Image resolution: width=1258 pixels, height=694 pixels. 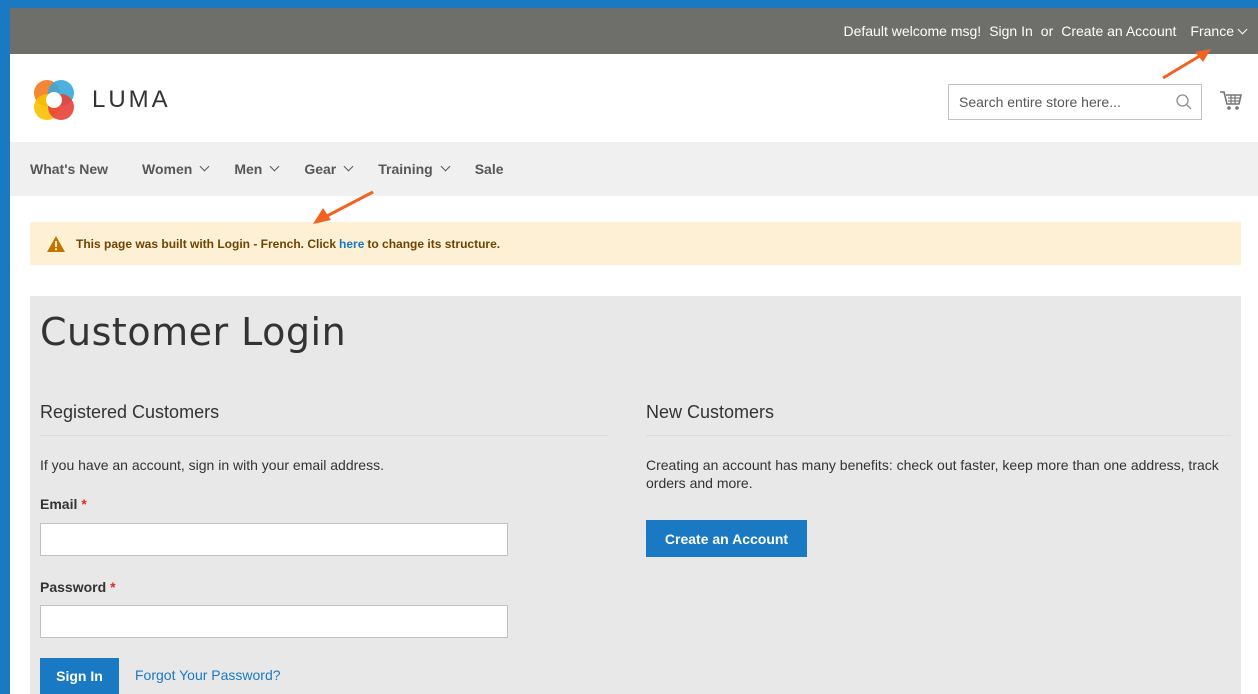 I want to click on logo: LUMA, so click(x=100, y=100).